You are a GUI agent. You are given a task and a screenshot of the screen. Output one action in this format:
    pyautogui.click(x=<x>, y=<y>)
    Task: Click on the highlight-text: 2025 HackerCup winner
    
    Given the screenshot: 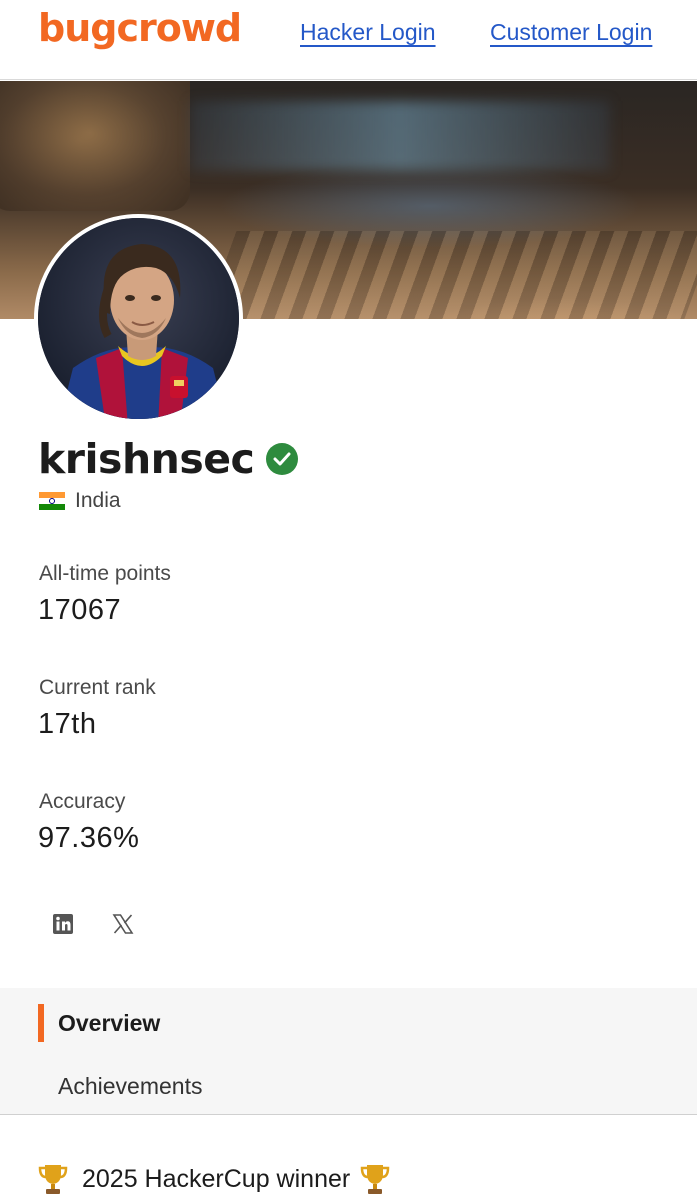 What is the action you would take?
    pyautogui.click(x=216, y=1178)
    